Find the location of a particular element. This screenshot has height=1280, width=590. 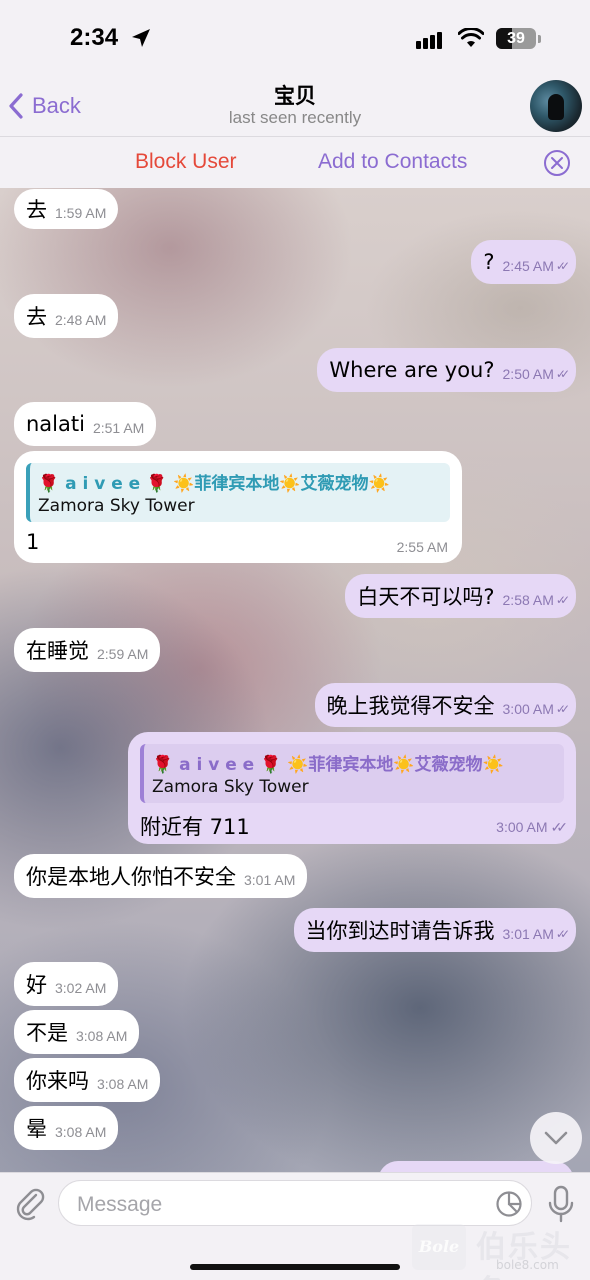

wifi-icon is located at coordinates (471, 37).